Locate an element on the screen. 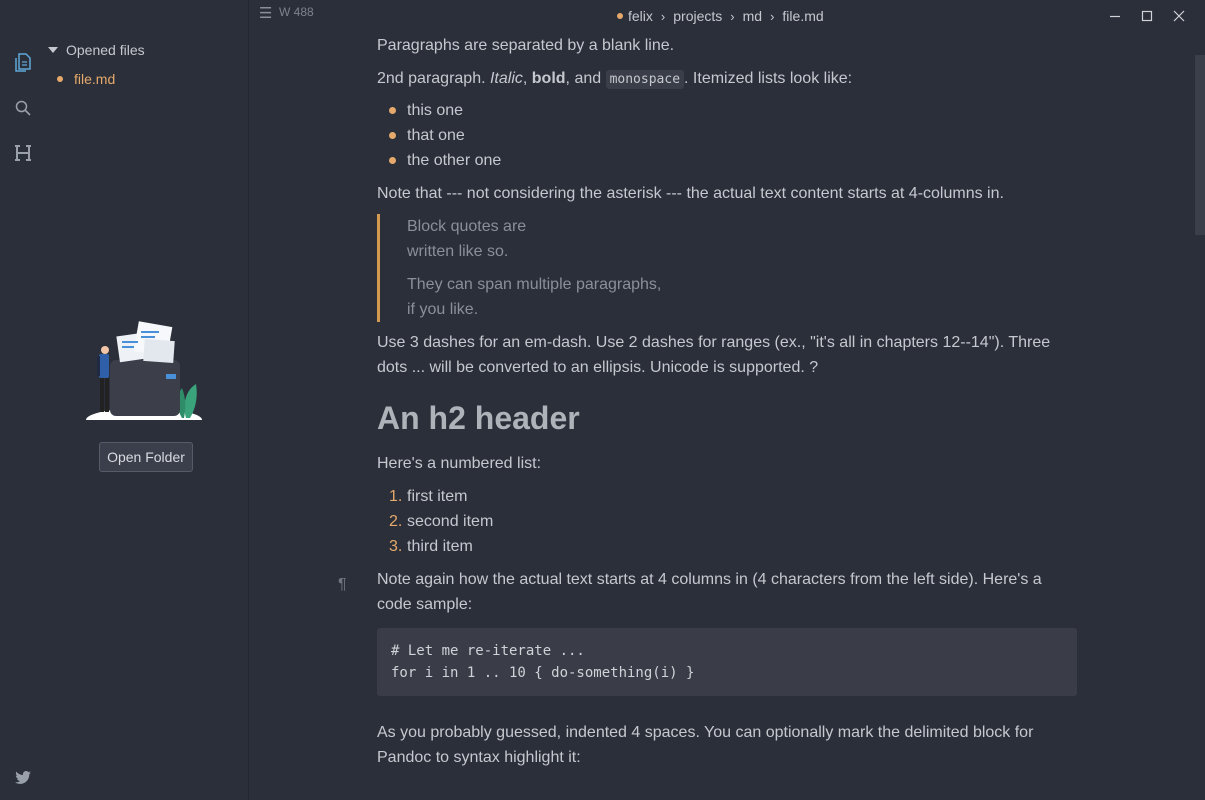  paragraph: code sample: is located at coordinates (425, 604).